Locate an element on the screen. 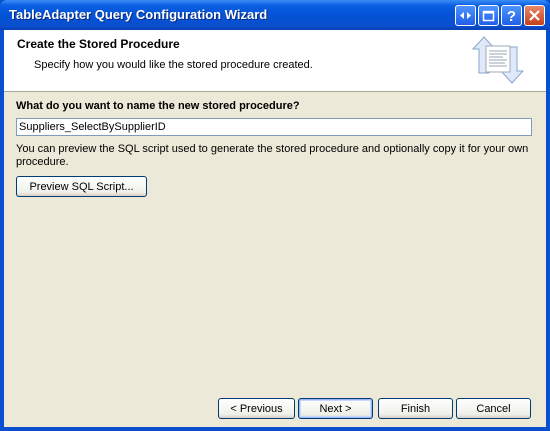 Image resolution: width=550 pixels, height=431 pixels. finish-button: Finish is located at coordinates (415, 408).